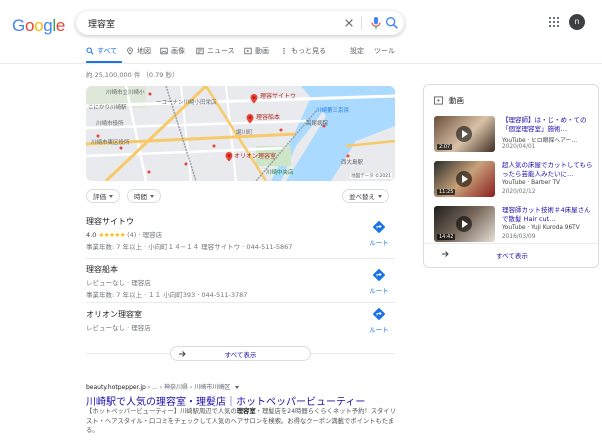 The height and width of the screenshot is (444, 602). I want to click on tab-news: ニュース, so click(215, 51).